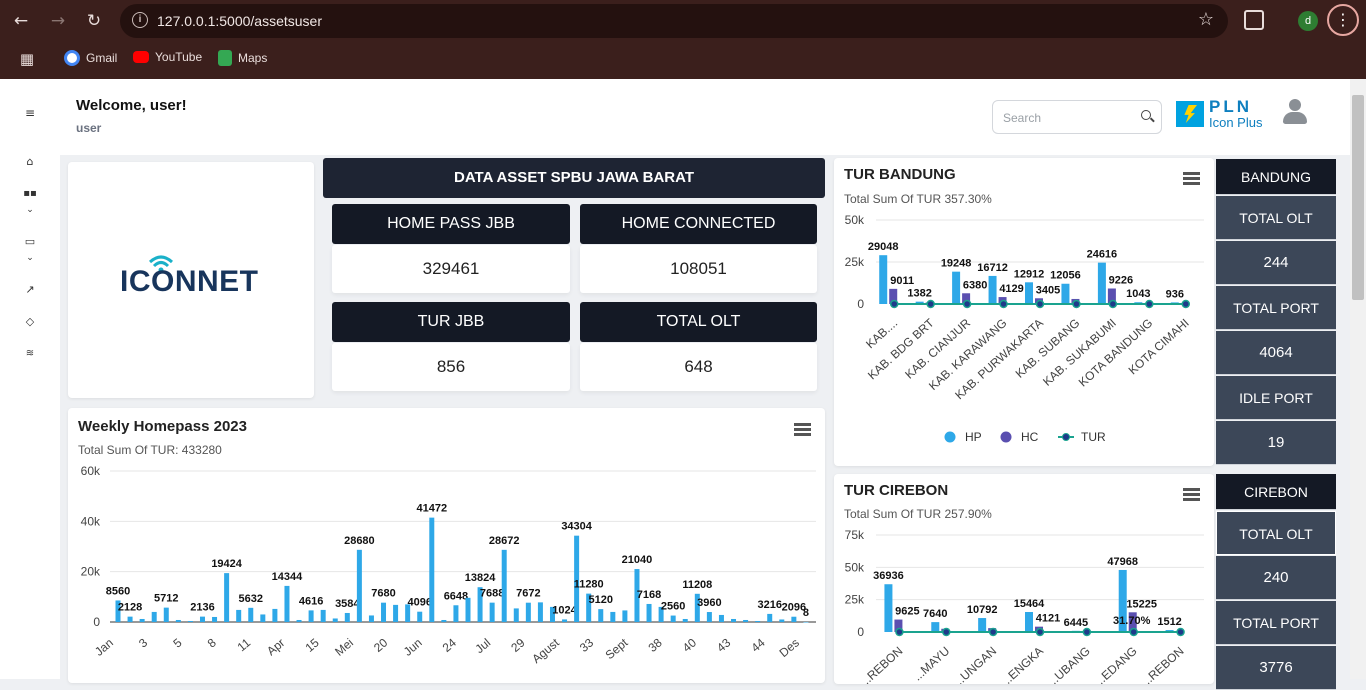 The height and width of the screenshot is (690, 1366). Describe the element at coordinates (482, 646) in the screenshot. I see `x-tick-label: Jul` at that location.